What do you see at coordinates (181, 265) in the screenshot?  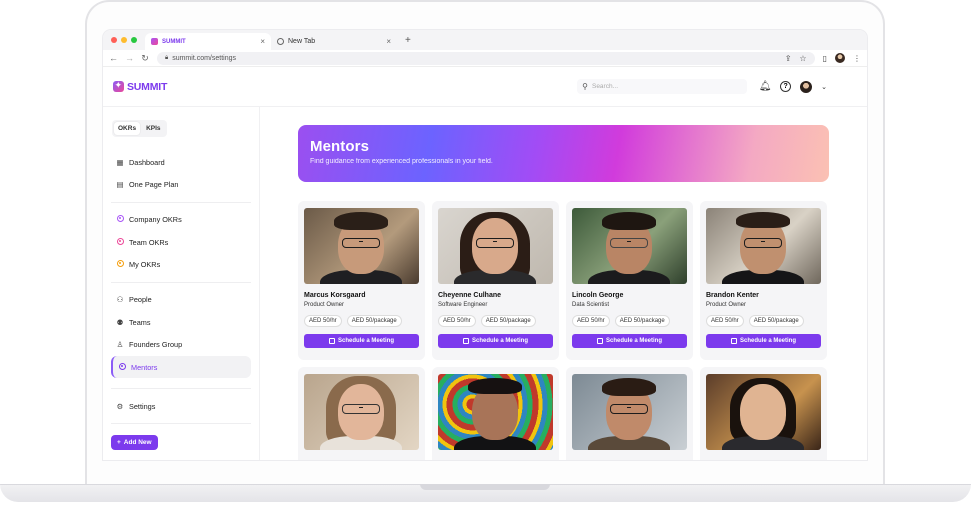 I see `sidebar-item-my-okrs: My OKRs` at bounding box center [181, 265].